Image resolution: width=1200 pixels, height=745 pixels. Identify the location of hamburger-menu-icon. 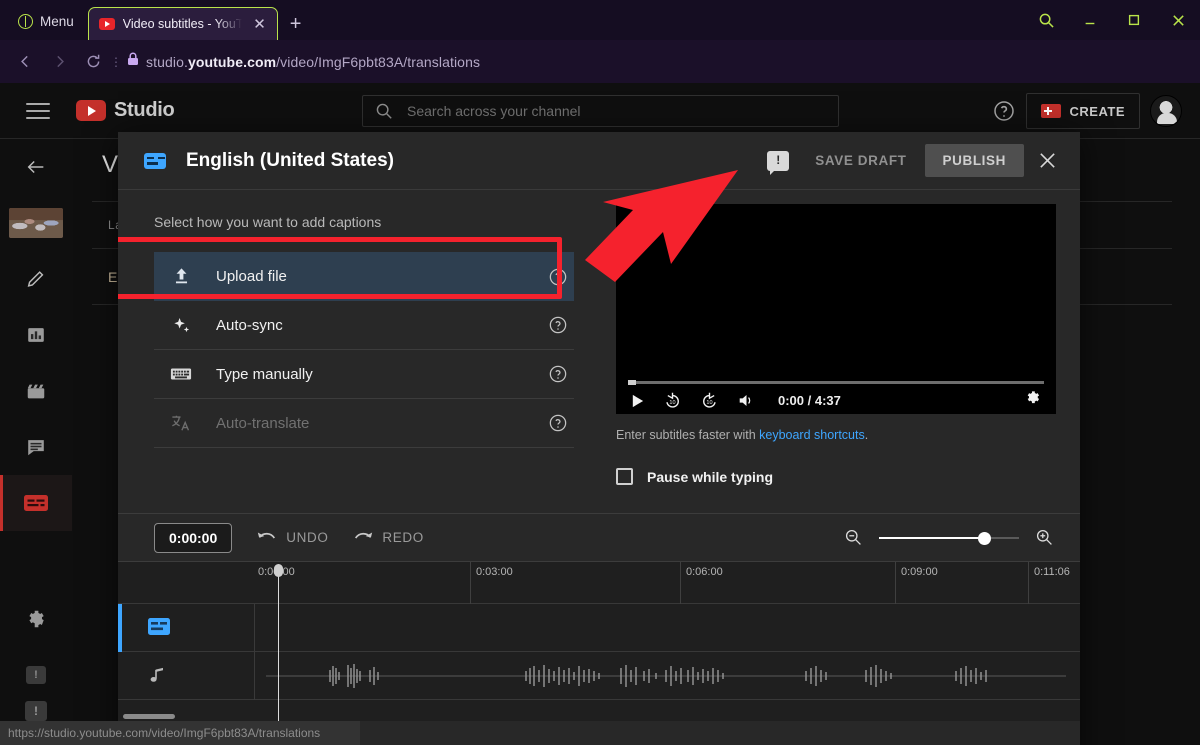
(38, 111).